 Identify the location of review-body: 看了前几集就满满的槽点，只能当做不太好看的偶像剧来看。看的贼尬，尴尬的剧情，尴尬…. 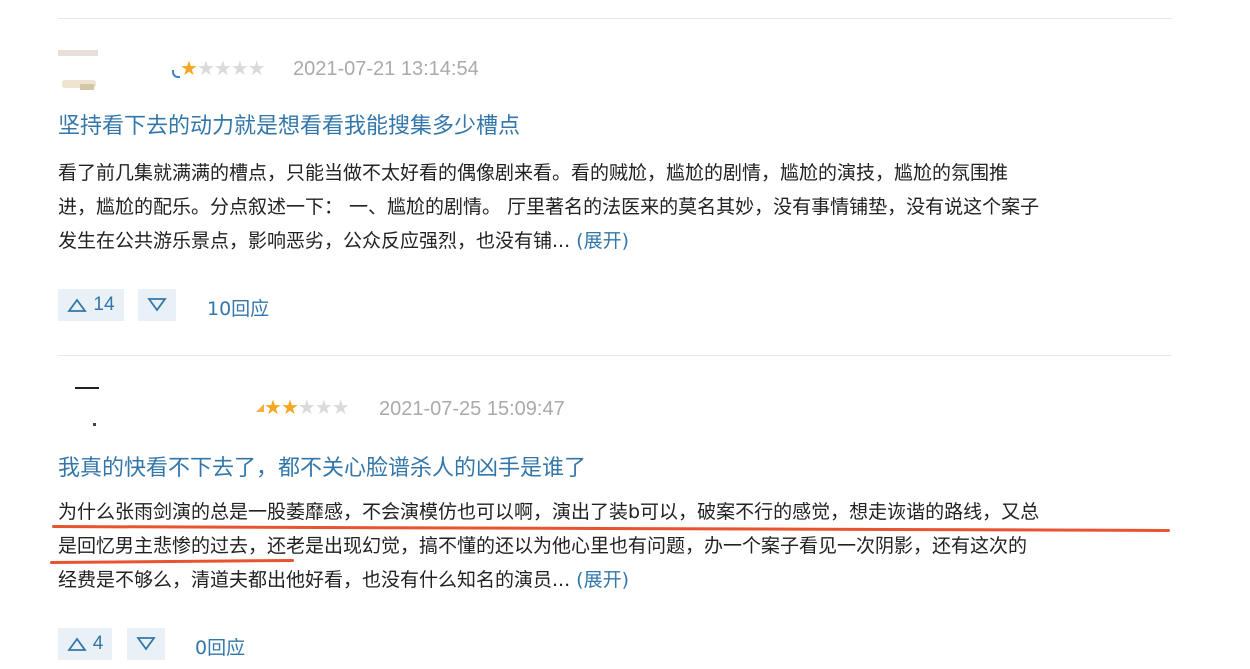
(618, 207).